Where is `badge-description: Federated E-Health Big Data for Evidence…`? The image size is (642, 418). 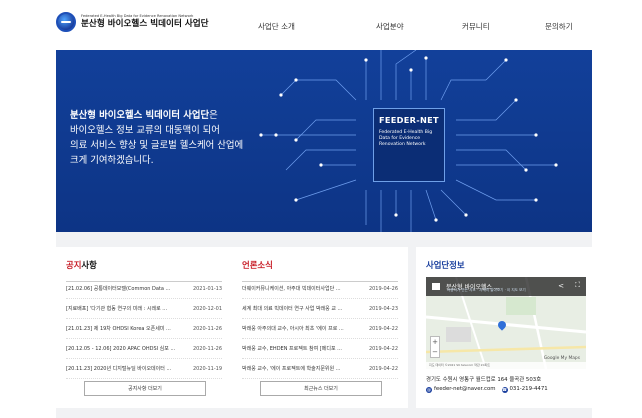 badge-description: Federated E-Health Big Data for Evidence… is located at coordinates (406, 139).